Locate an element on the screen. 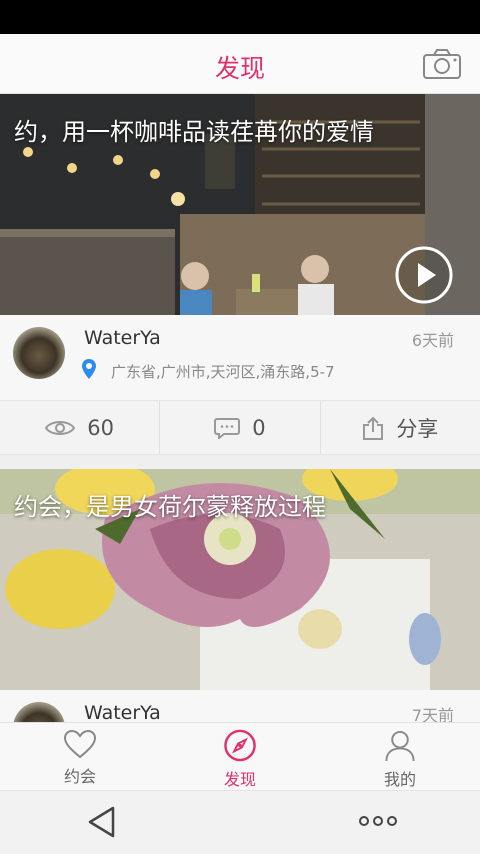 The height and width of the screenshot is (854, 480). comments-stat: 0 is located at coordinates (240, 427).